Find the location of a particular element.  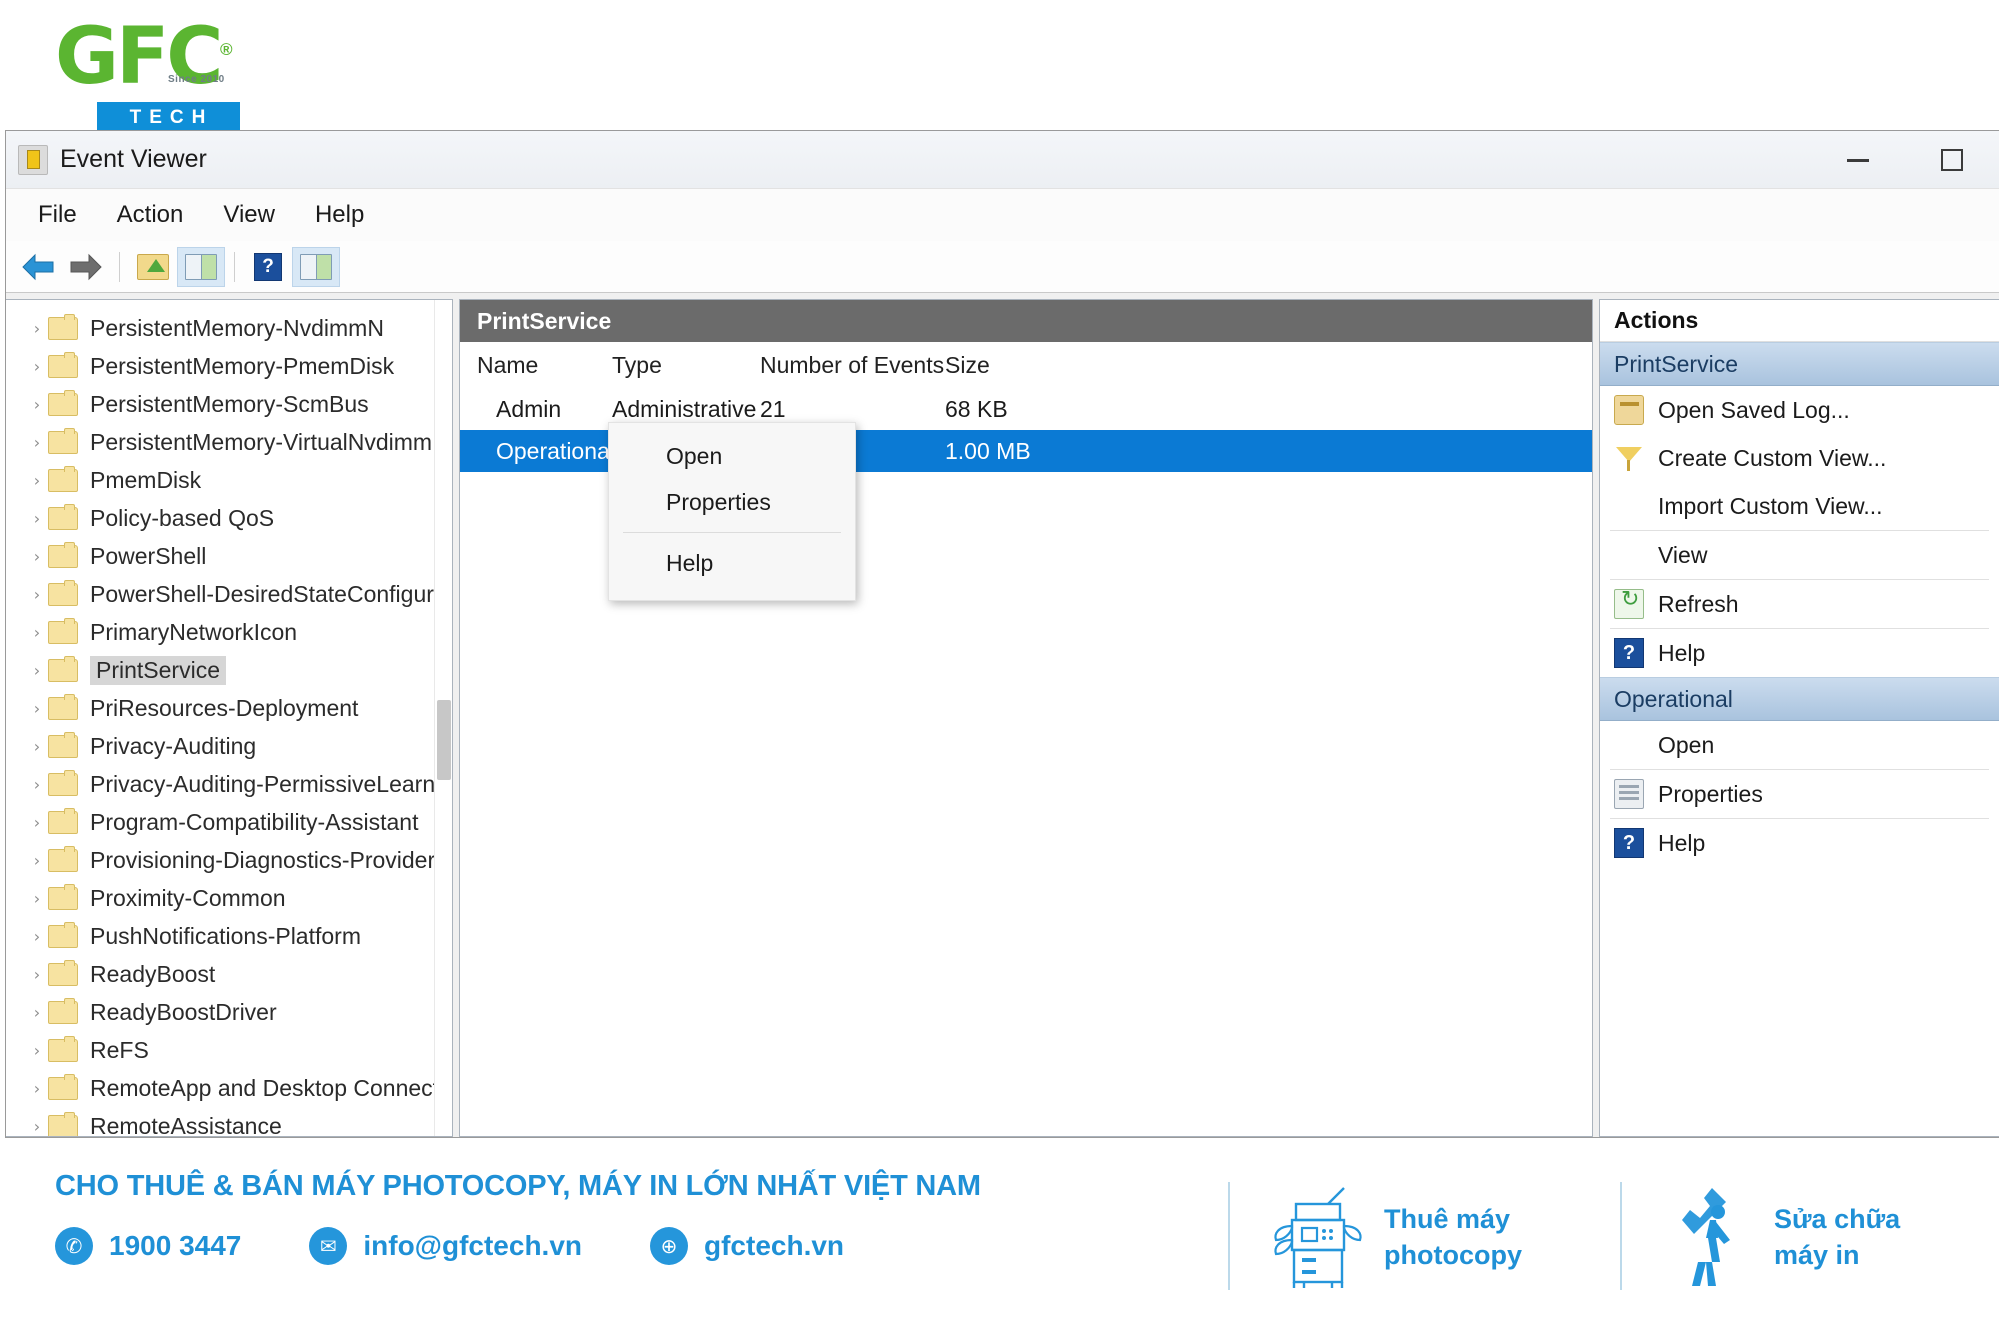

action-properties-operational: Properties is located at coordinates (1799, 794).